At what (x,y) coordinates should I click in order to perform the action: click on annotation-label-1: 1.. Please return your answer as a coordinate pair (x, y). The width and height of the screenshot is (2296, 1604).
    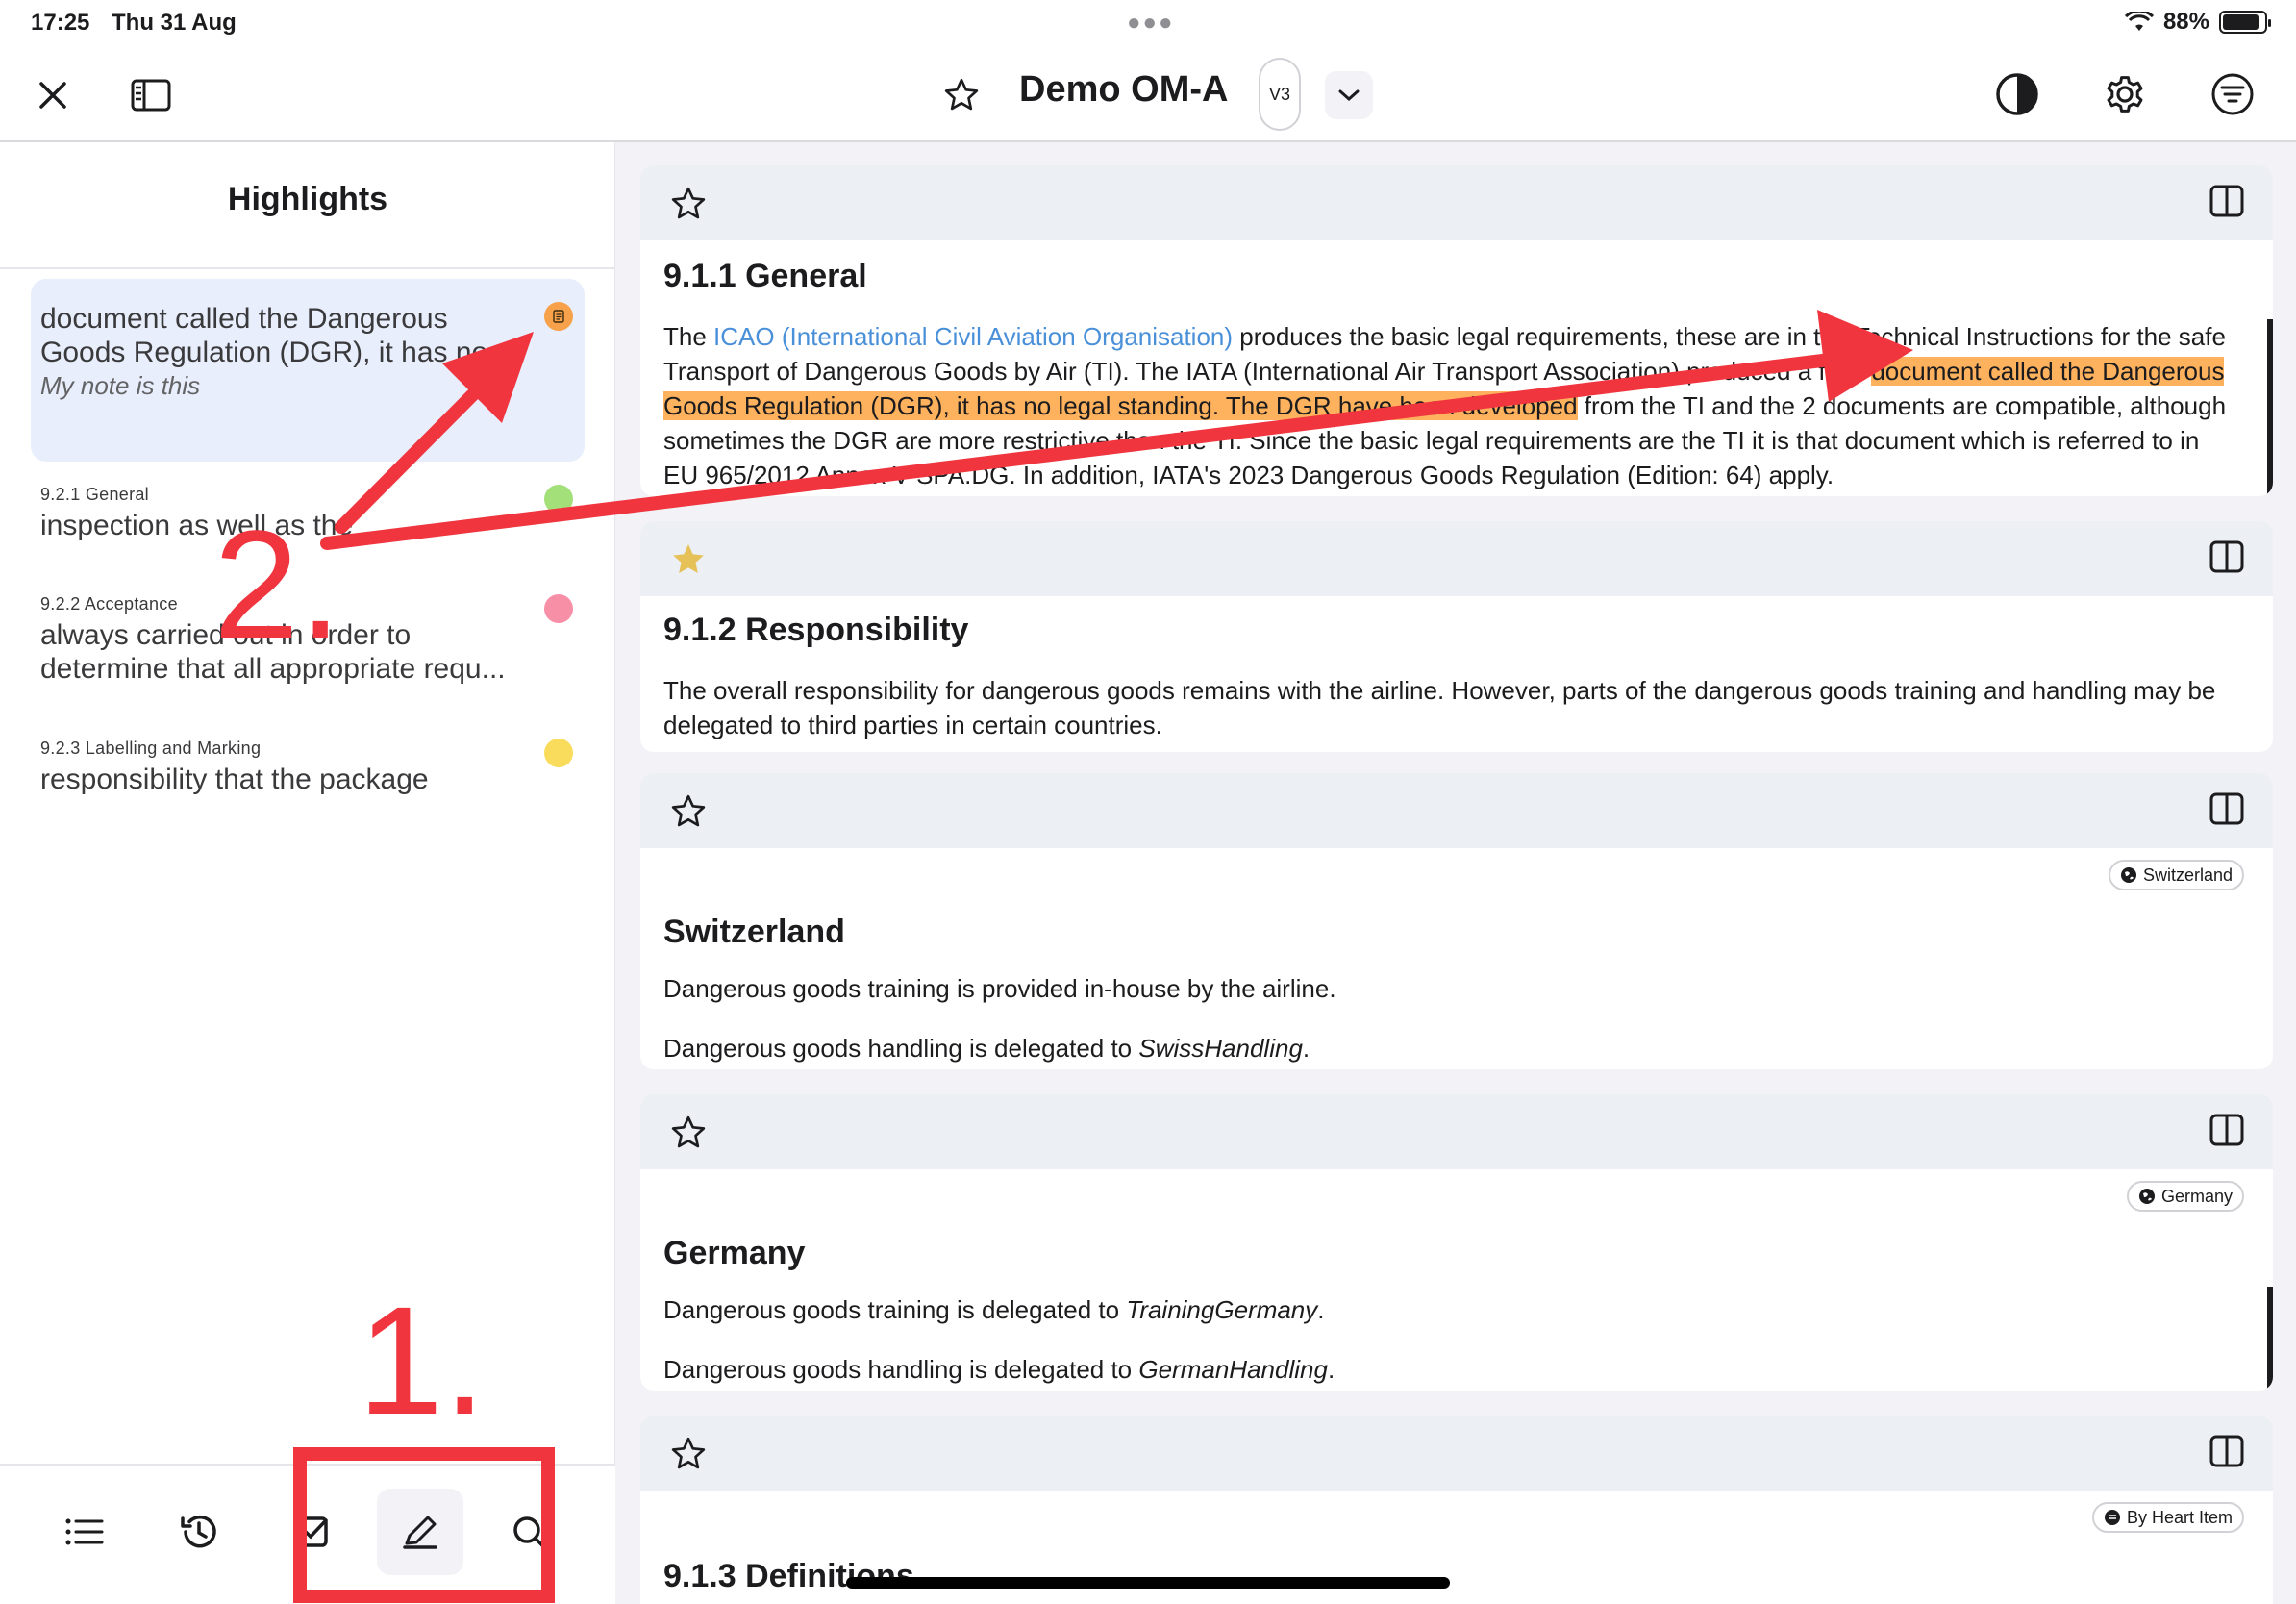
    Looking at the image, I should click on (422, 1360).